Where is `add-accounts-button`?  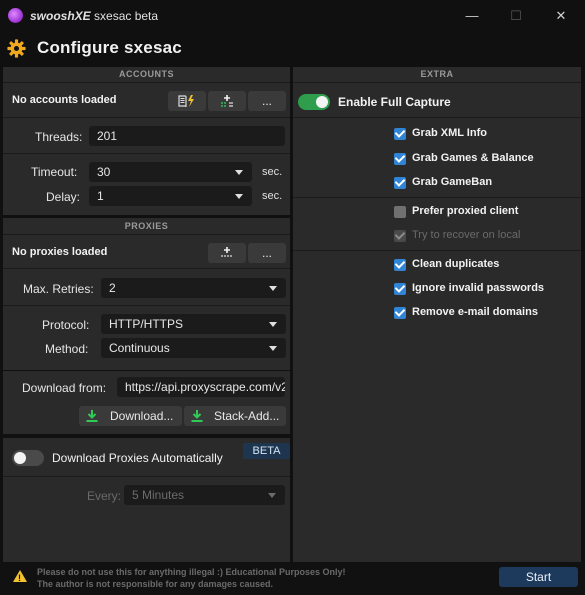 add-accounts-button is located at coordinates (227, 101).